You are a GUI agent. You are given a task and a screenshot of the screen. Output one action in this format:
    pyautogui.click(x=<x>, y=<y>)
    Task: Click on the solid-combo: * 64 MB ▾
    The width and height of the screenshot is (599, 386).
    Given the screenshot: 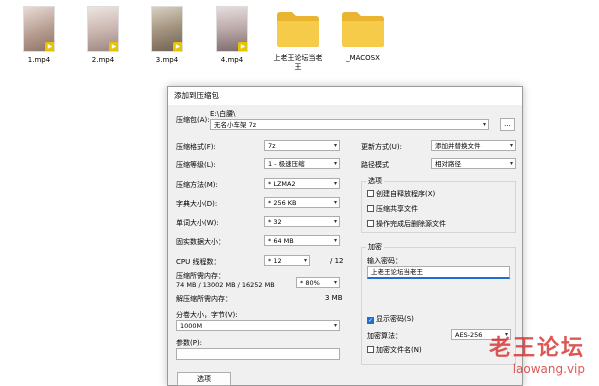 What is the action you would take?
    pyautogui.click(x=302, y=240)
    